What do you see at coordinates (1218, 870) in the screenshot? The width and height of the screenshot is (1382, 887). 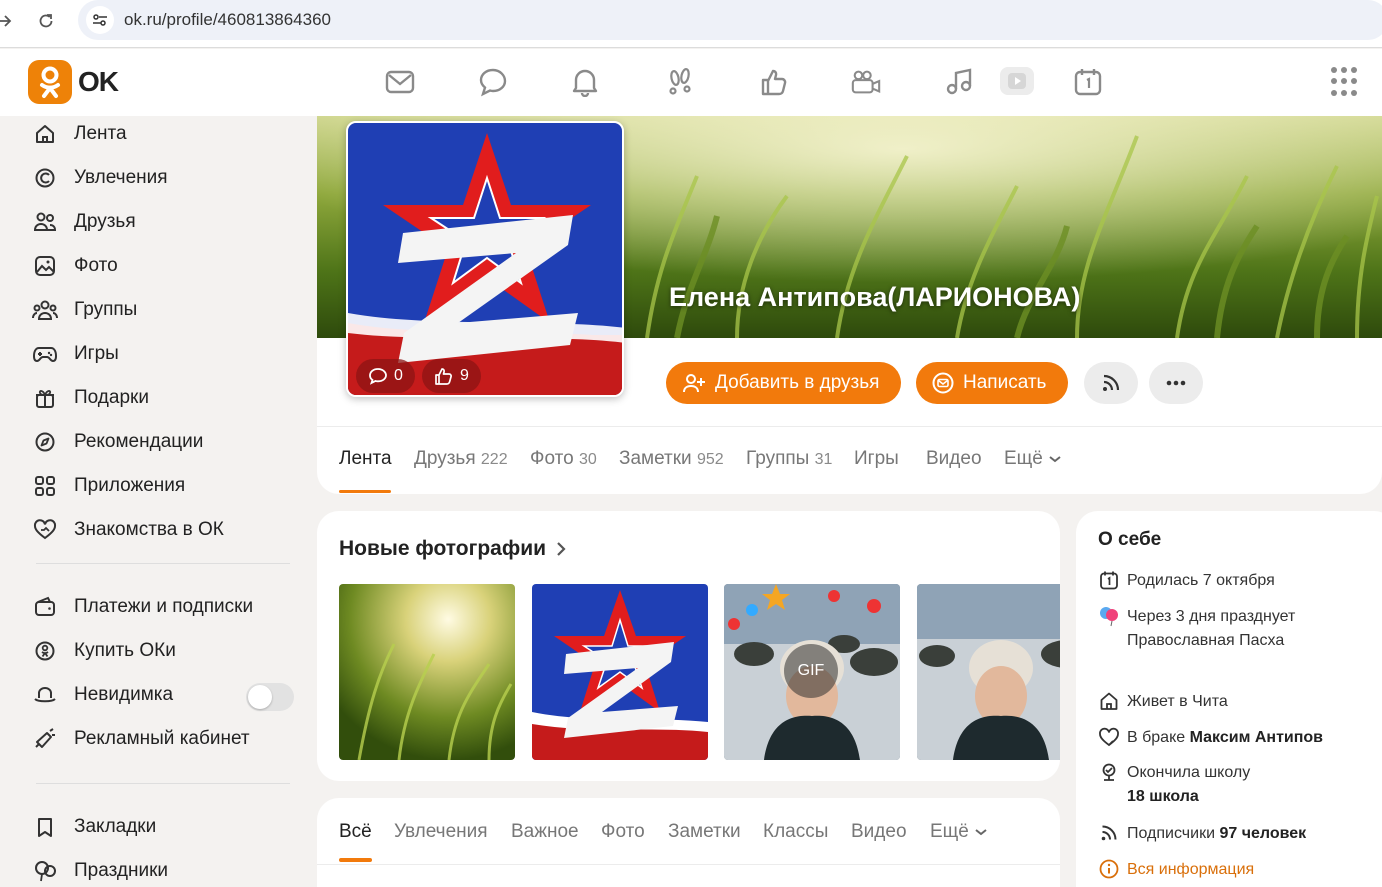 I see `about-all-info-link: Вся информация` at bounding box center [1218, 870].